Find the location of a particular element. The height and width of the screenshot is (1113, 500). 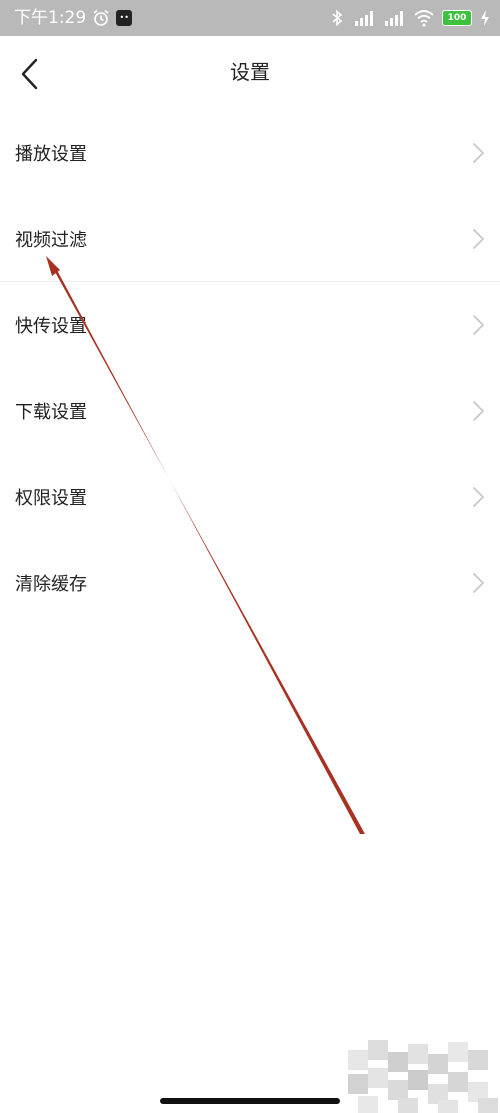

item-label: 快传设置 is located at coordinates (51, 326).